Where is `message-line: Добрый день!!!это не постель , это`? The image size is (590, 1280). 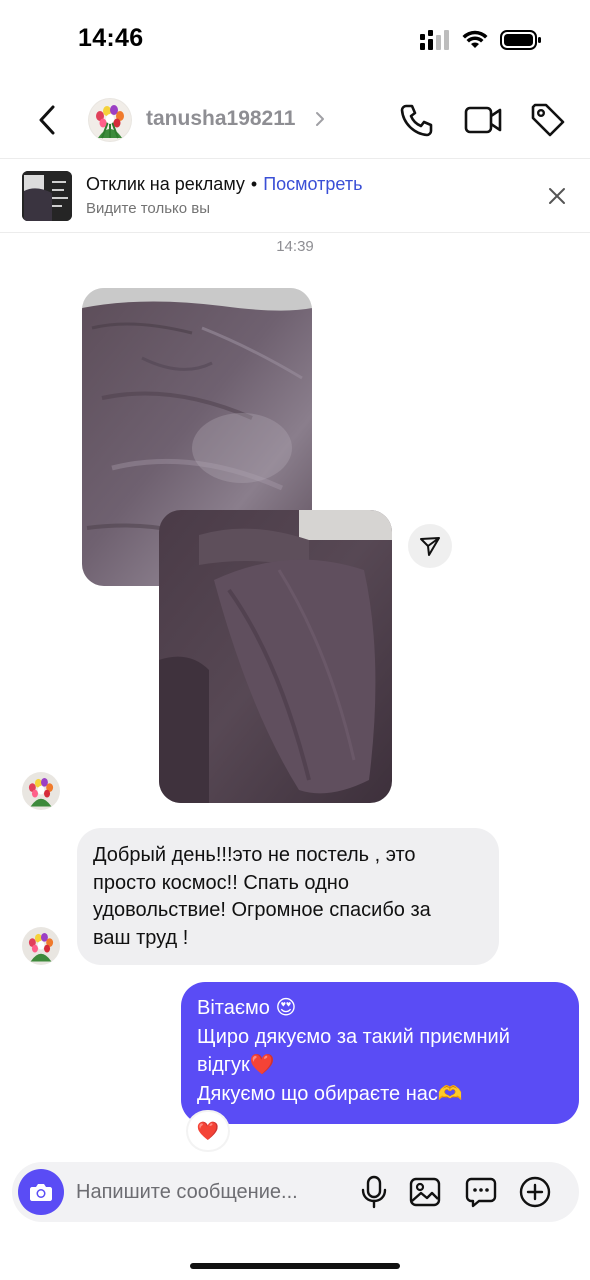
message-line: Добрый день!!!это не постель , это is located at coordinates (254, 855).